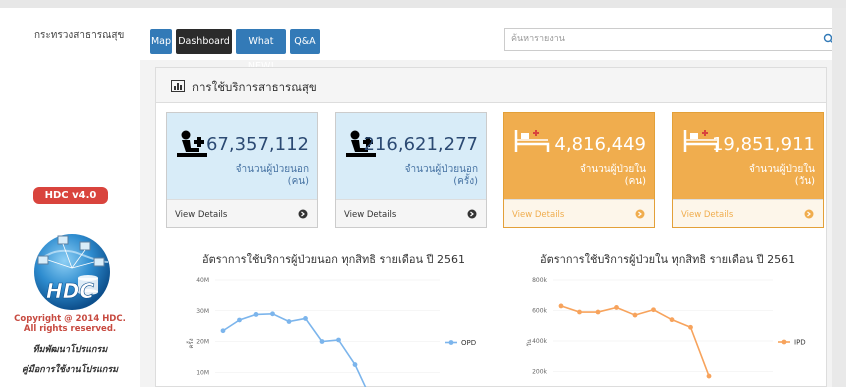  I want to click on card-value: 216,621,277, so click(420, 144).